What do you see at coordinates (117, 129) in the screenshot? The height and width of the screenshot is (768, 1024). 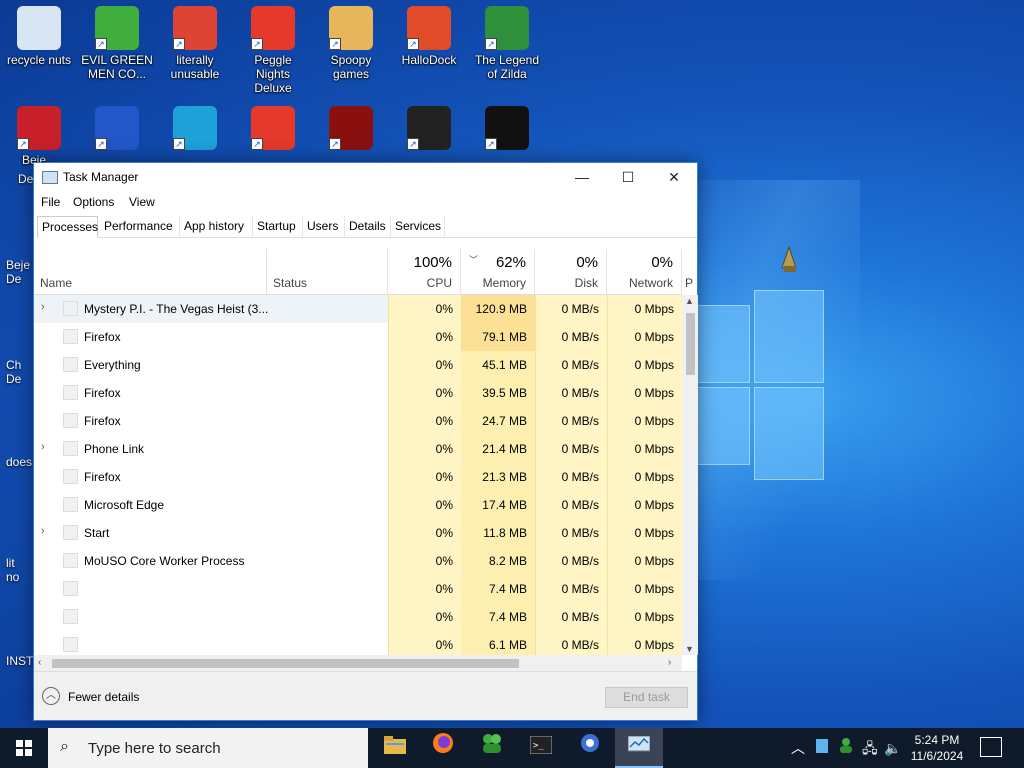 I see `desktop-icon-row2-mpi: ↗` at bounding box center [117, 129].